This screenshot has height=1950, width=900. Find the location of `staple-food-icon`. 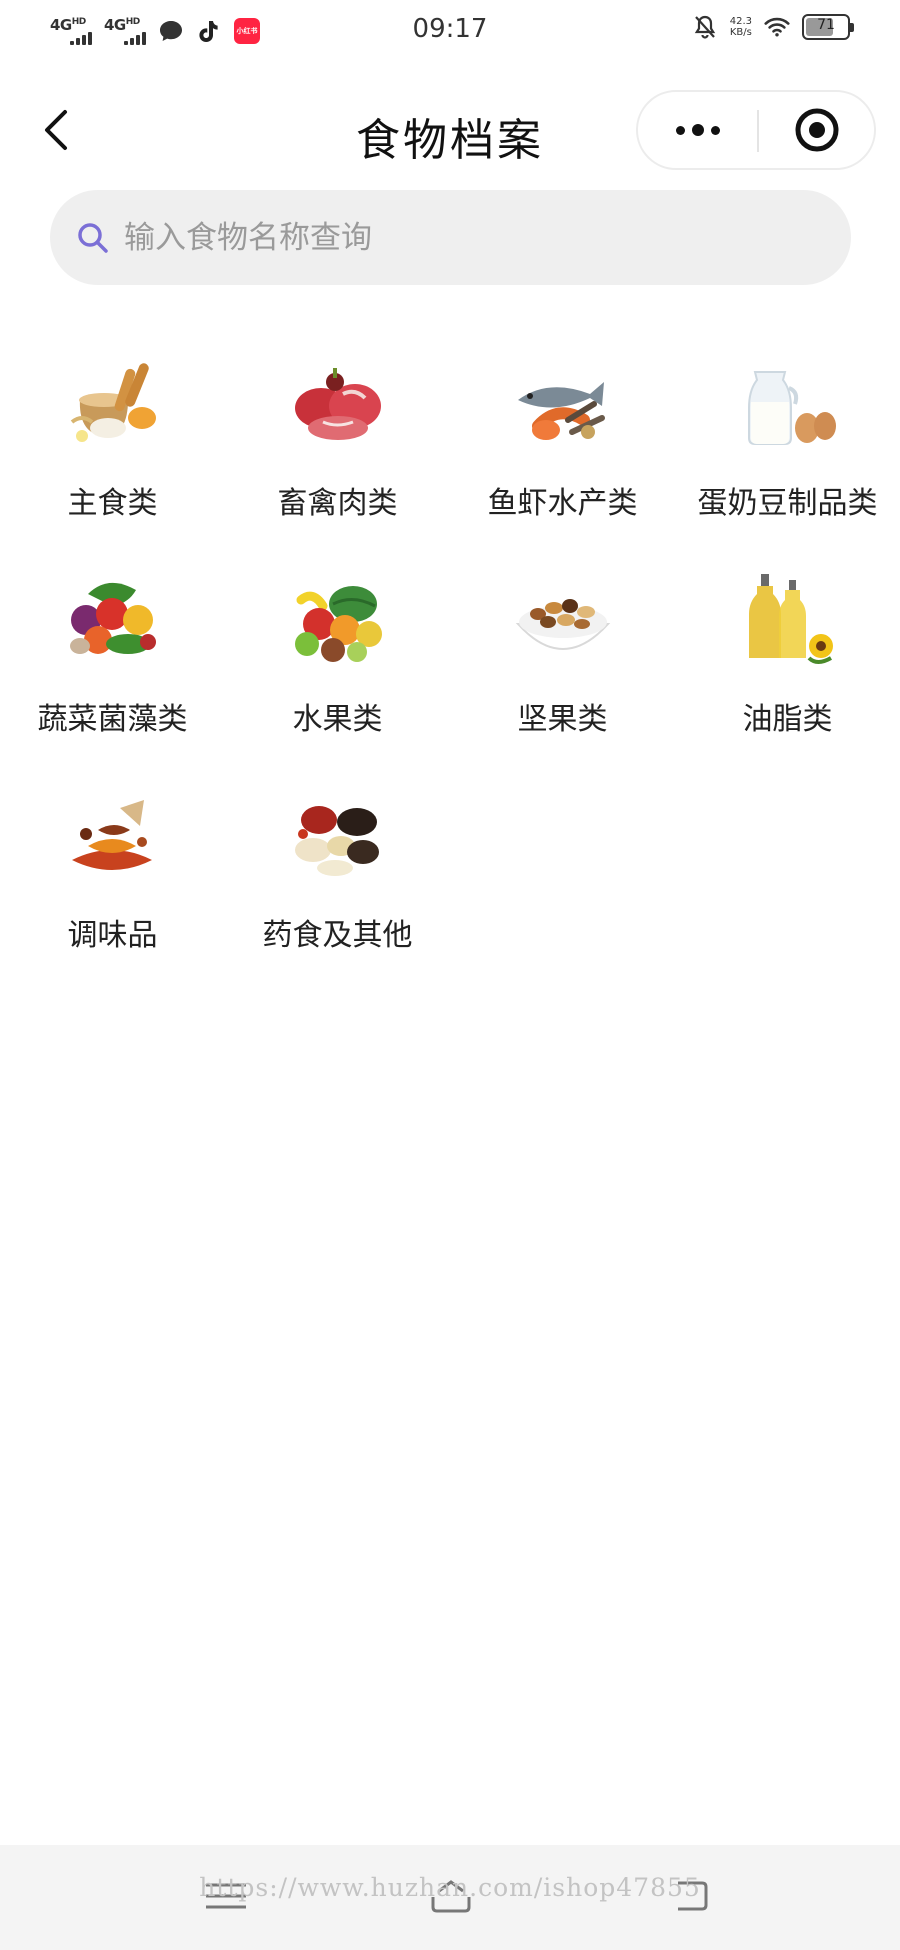

staple-food-icon is located at coordinates (113, 402).